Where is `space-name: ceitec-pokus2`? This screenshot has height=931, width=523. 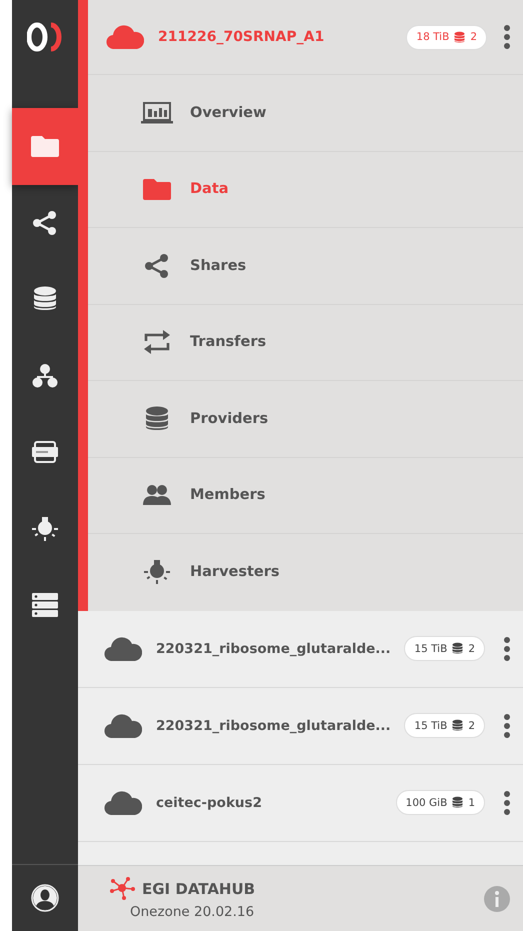 space-name: ceitec-pokus2 is located at coordinates (209, 802).